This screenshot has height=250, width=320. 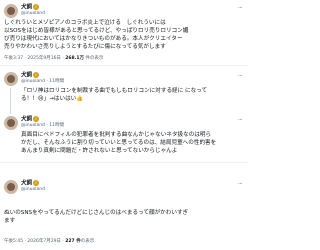 I want to click on thread-line, so click(x=10, y=101).